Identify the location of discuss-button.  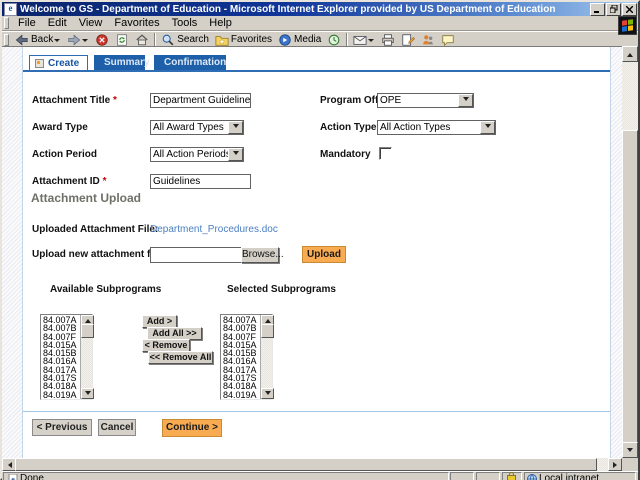
(448, 39).